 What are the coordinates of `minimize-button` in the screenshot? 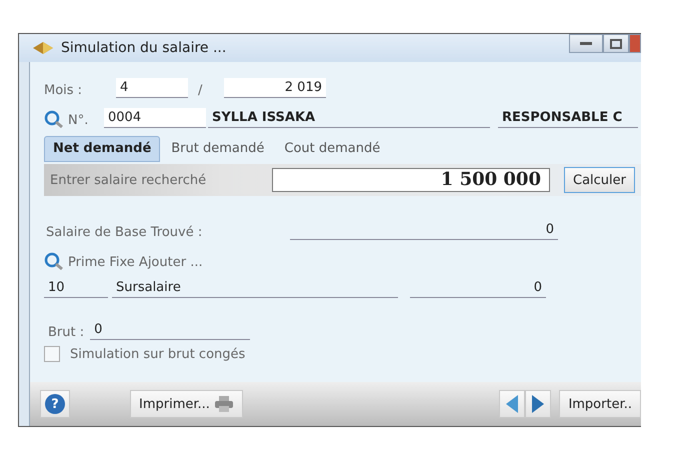 It's located at (586, 43).